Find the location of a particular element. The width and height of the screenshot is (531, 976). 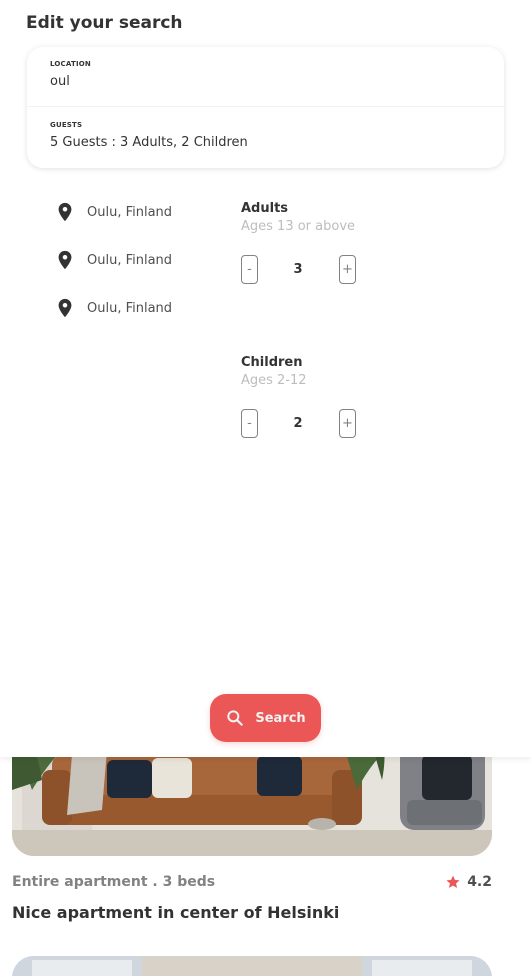

panel-title: Edit your search is located at coordinates (104, 23).